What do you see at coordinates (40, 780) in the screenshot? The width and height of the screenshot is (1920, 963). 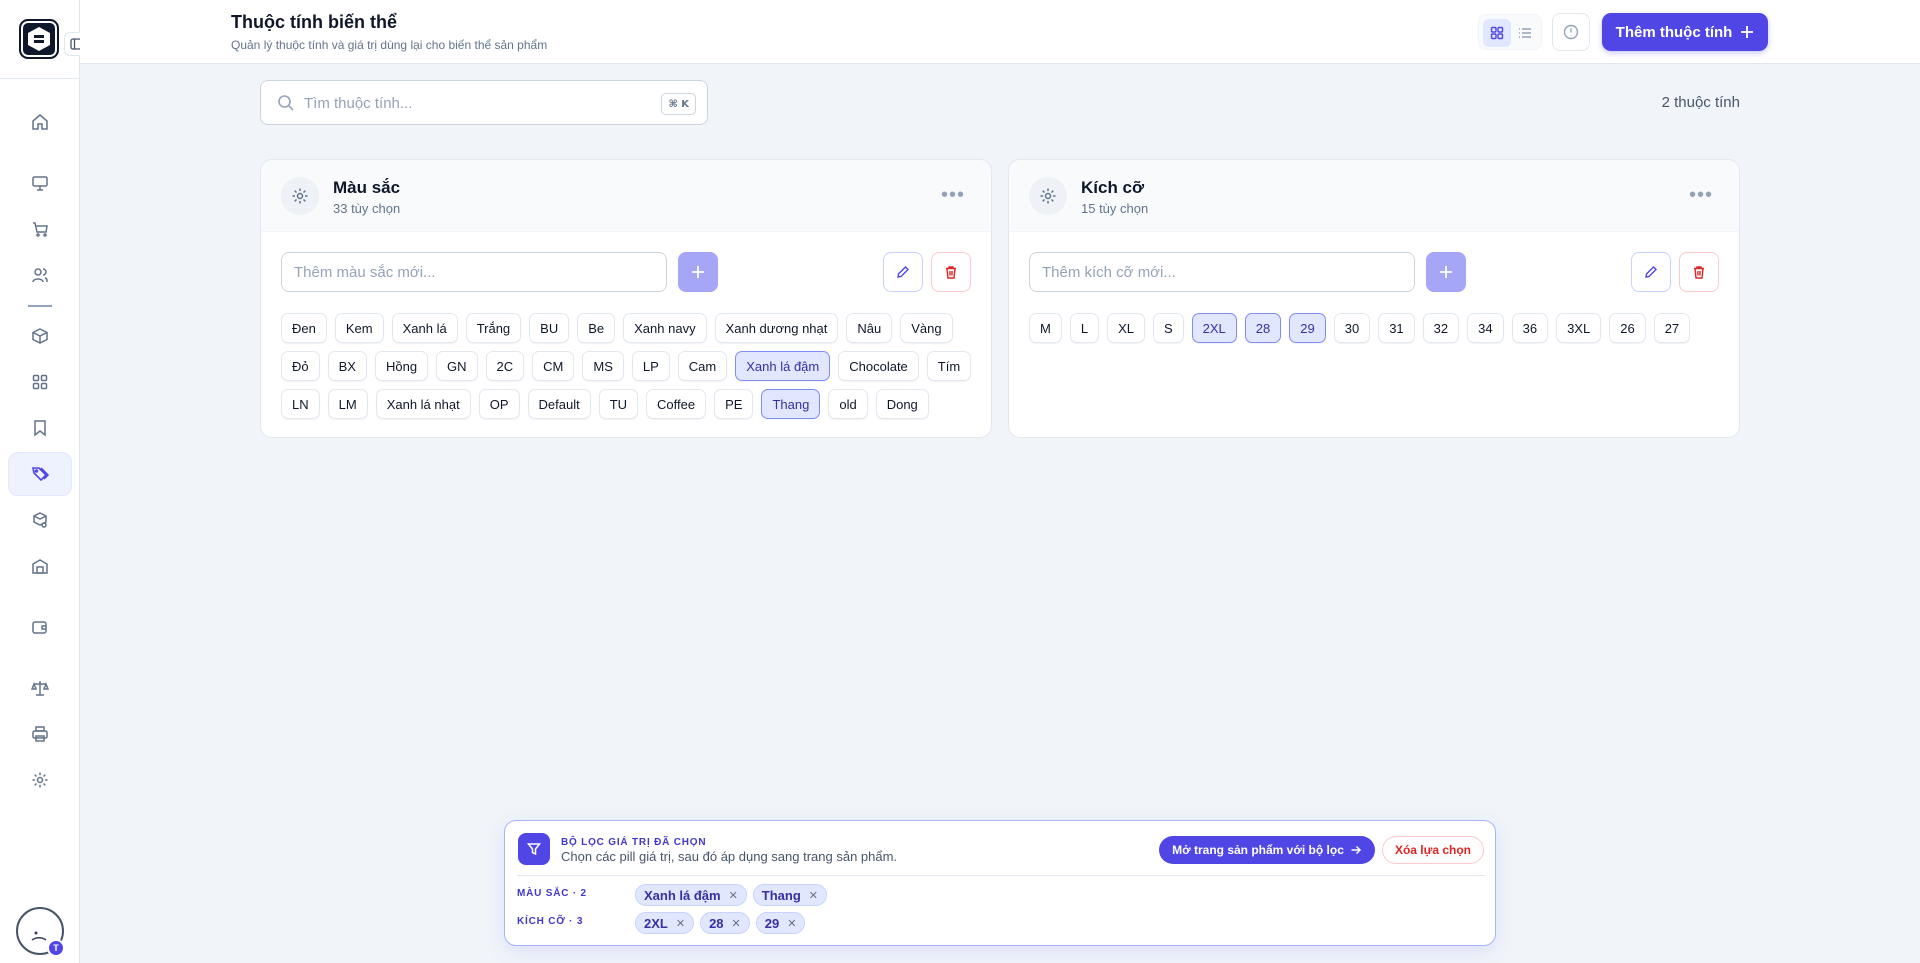 I see `nav-settings-icon` at bounding box center [40, 780].